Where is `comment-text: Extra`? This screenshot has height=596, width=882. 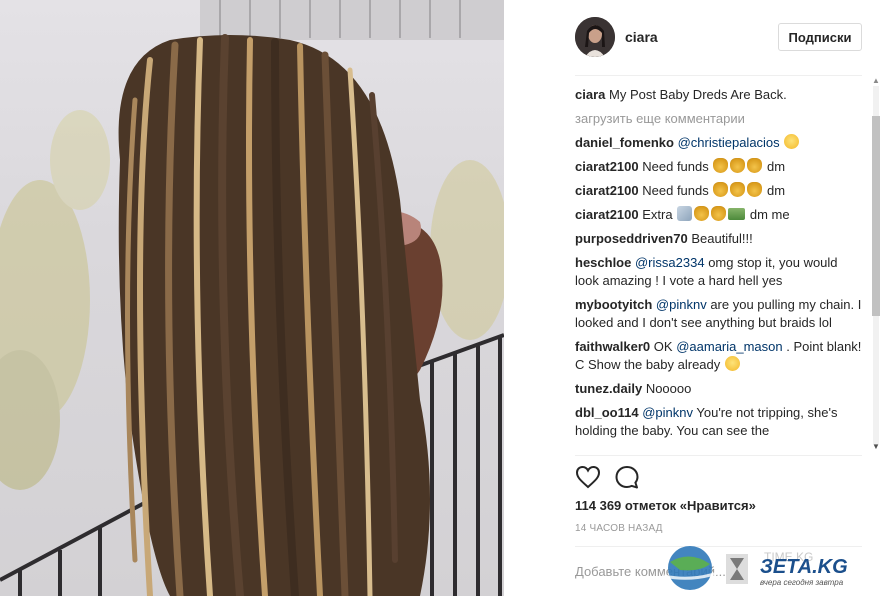 comment-text: Extra is located at coordinates (657, 214).